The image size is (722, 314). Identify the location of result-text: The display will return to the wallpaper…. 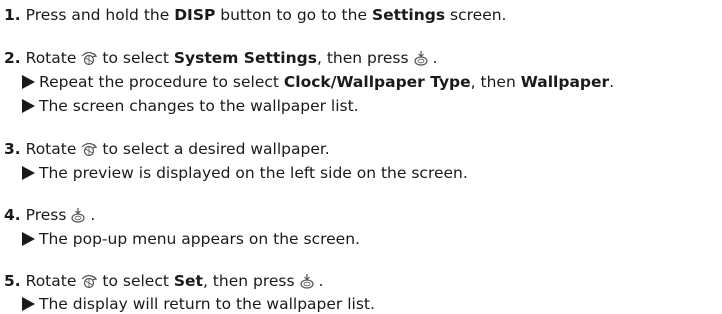
(207, 304).